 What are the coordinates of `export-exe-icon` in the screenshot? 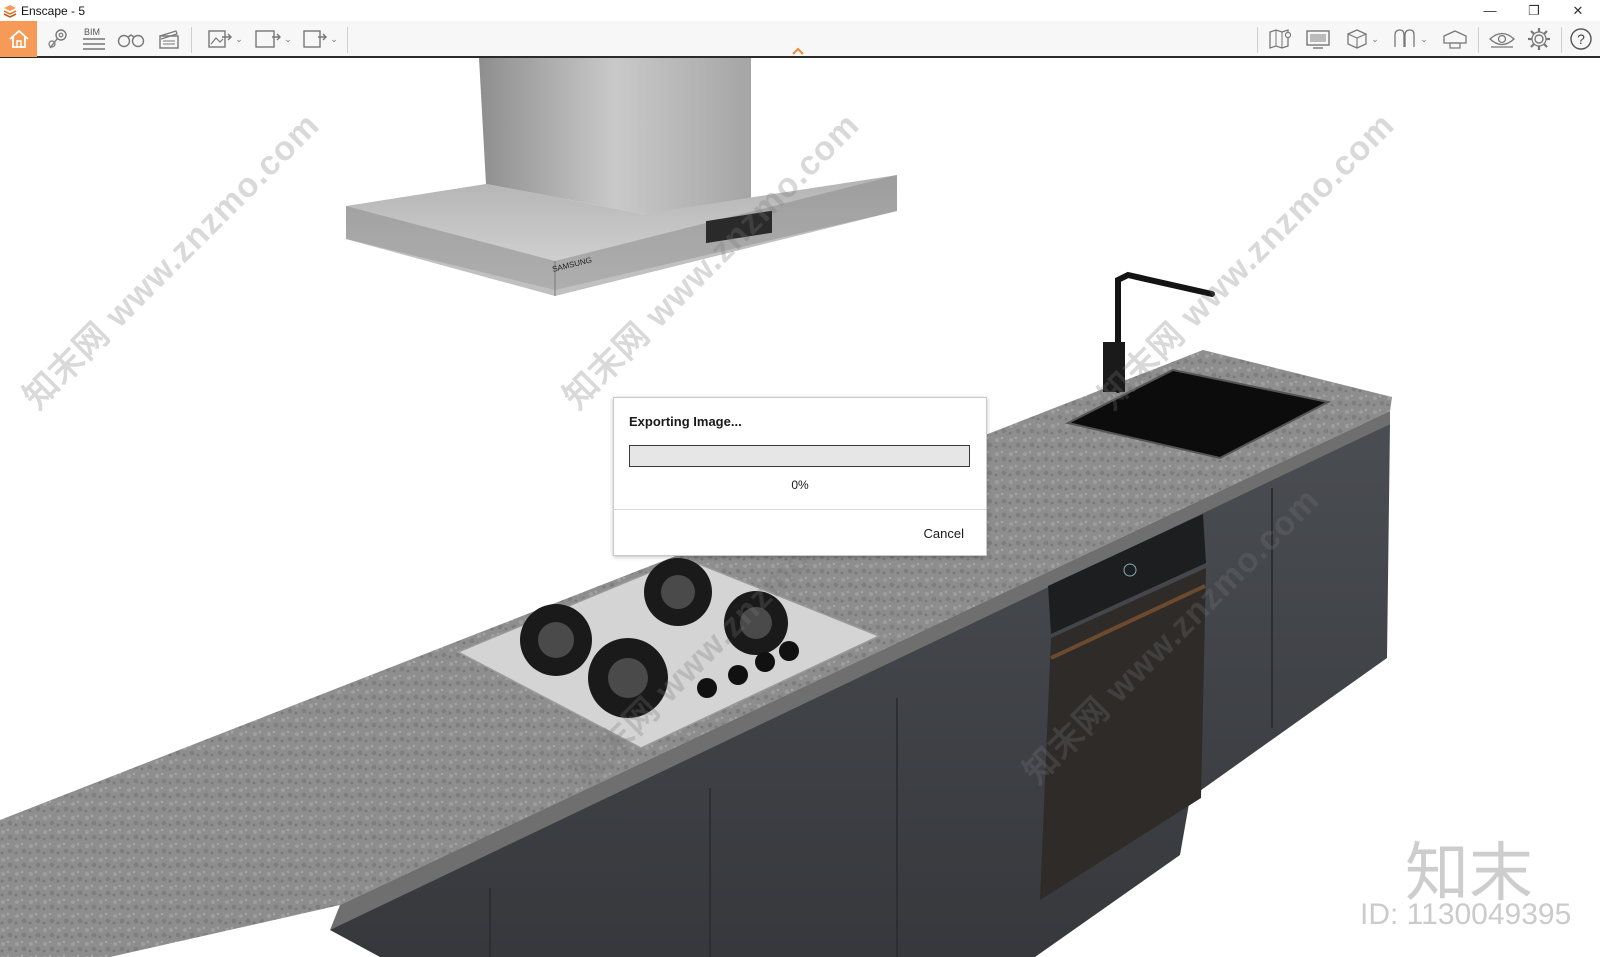 It's located at (315, 39).